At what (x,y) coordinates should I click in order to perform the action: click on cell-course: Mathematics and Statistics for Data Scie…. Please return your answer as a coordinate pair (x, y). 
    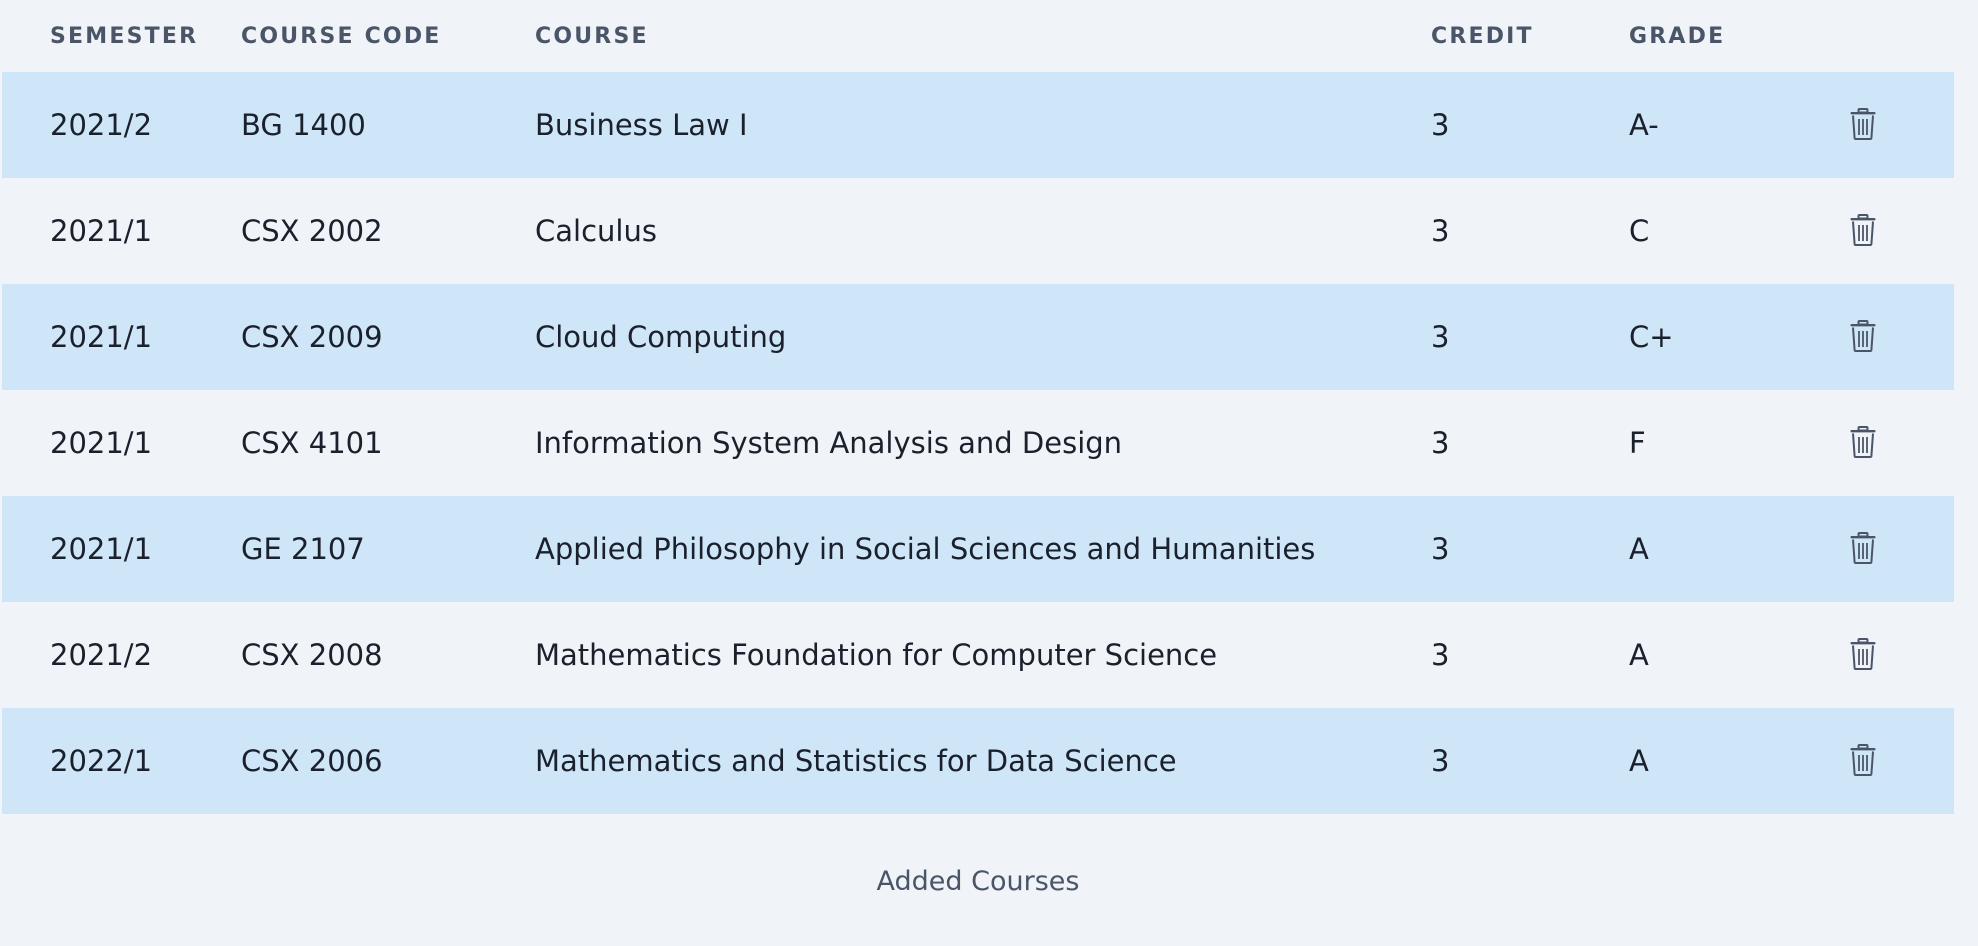
    Looking at the image, I should click on (856, 761).